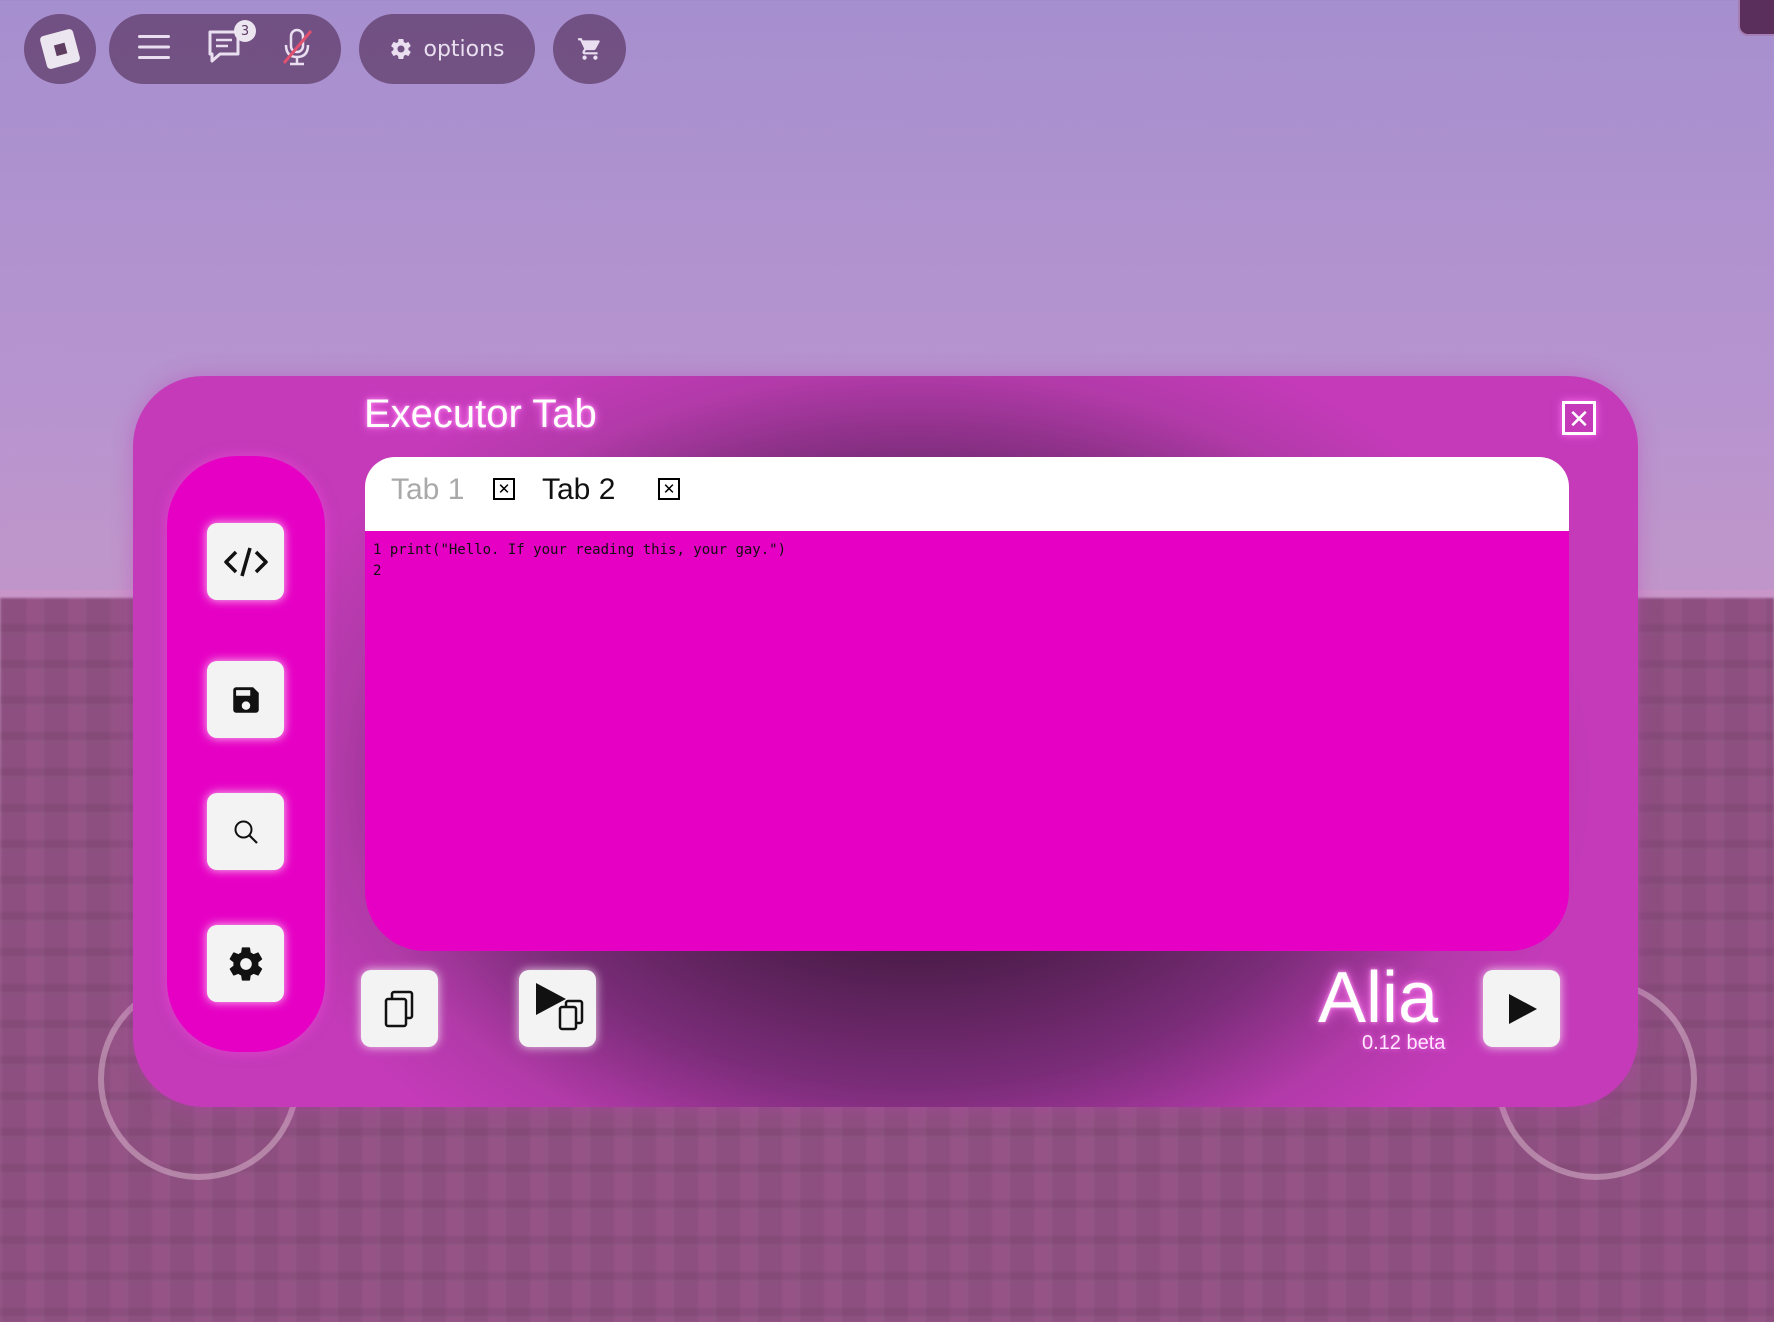  What do you see at coordinates (427, 490) in the screenshot?
I see `tab-1: Tab 1` at bounding box center [427, 490].